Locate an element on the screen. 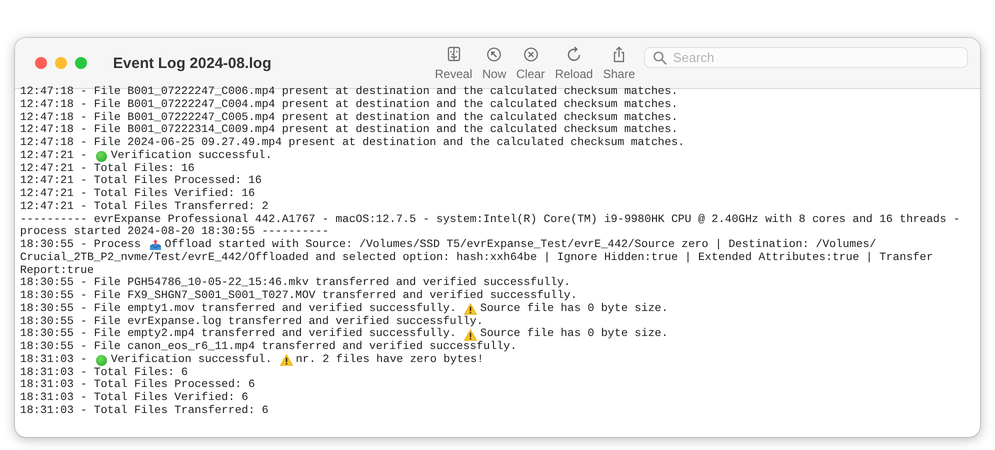  log-text: ---------- evrExpanse Professional 442.A1767 - macOS:12.7.5 - system:Intel(R) Core(TM) i9-9980HK CPU @ 2.40GHz with 8 cores and 16 threads - is located at coordinates (490, 220).